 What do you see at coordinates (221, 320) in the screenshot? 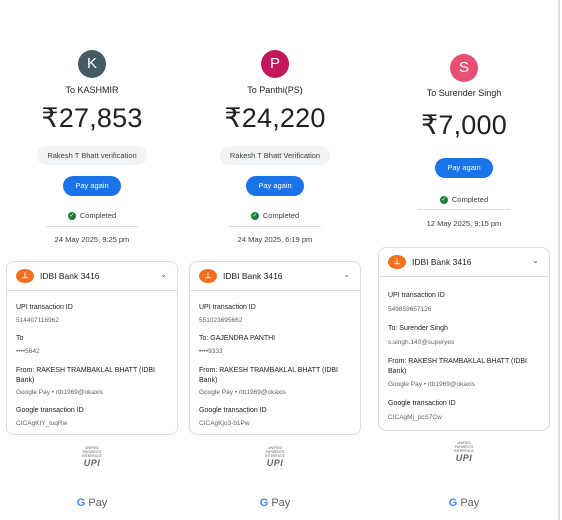
I see `upi-transaction-id: 551023695662` at bounding box center [221, 320].